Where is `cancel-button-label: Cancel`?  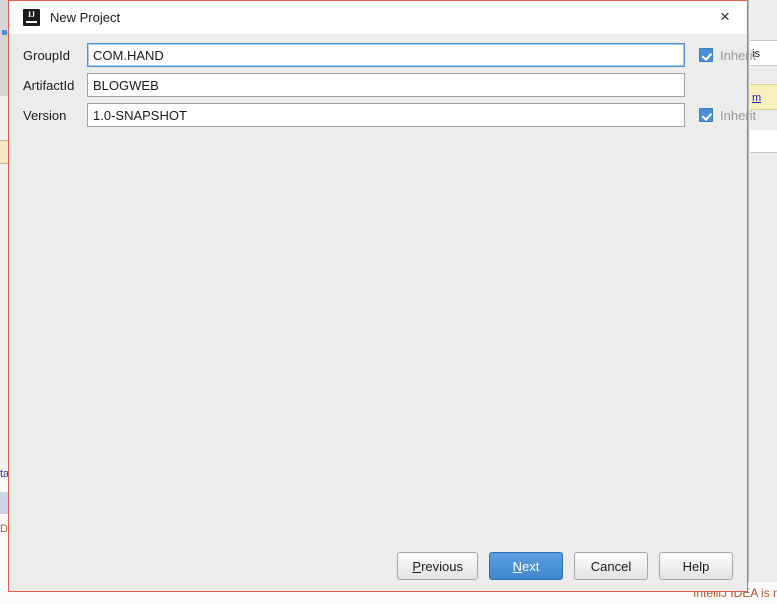
cancel-button-label: Cancel is located at coordinates (611, 566).